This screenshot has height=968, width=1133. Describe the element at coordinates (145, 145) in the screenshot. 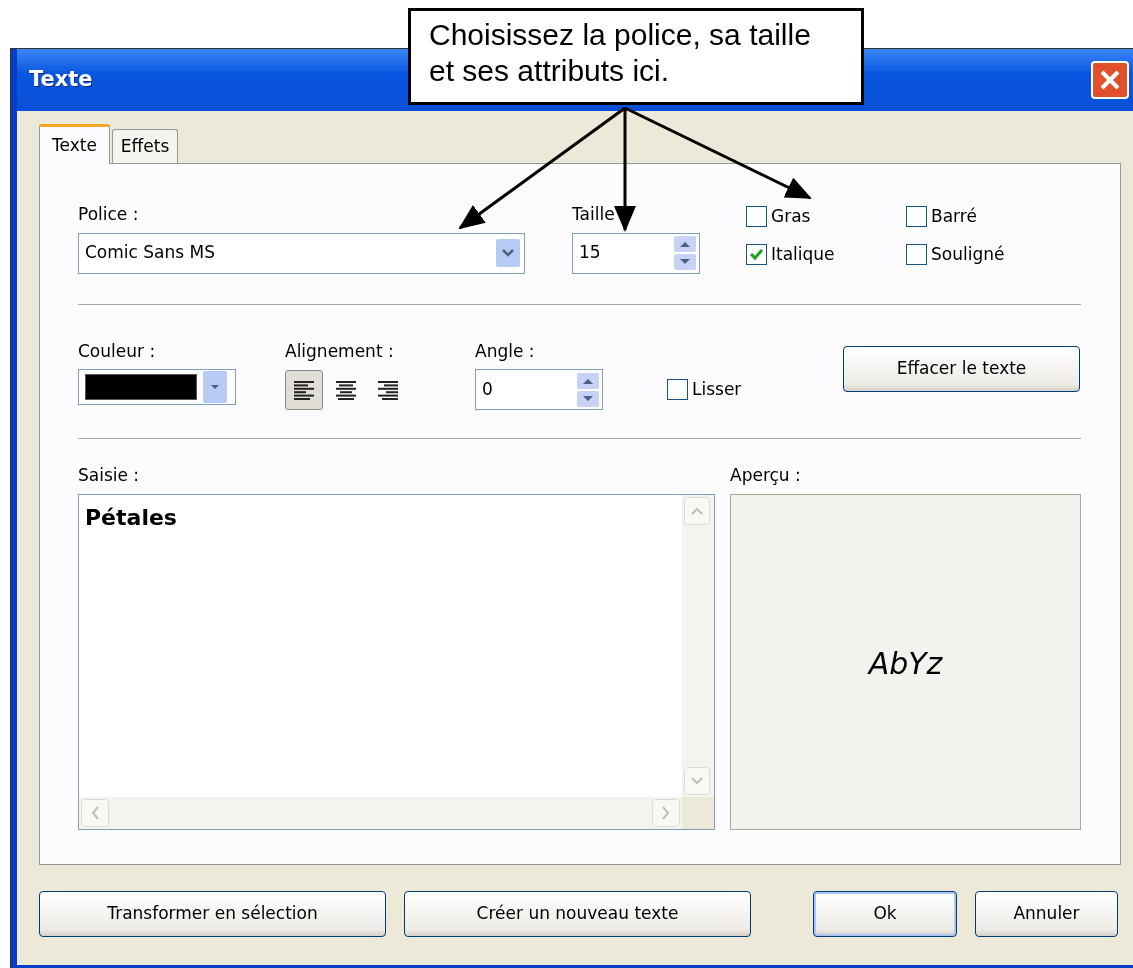

I see `tab: Effets` at that location.